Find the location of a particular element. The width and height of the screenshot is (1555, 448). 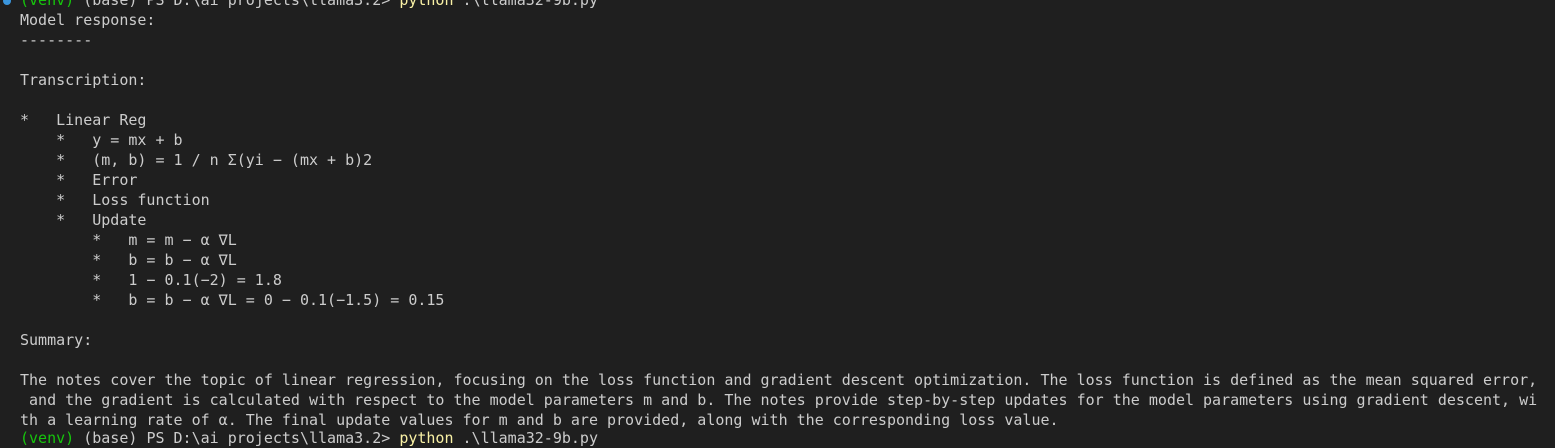

prompt-status-dot-icon is located at coordinates (7, 2).